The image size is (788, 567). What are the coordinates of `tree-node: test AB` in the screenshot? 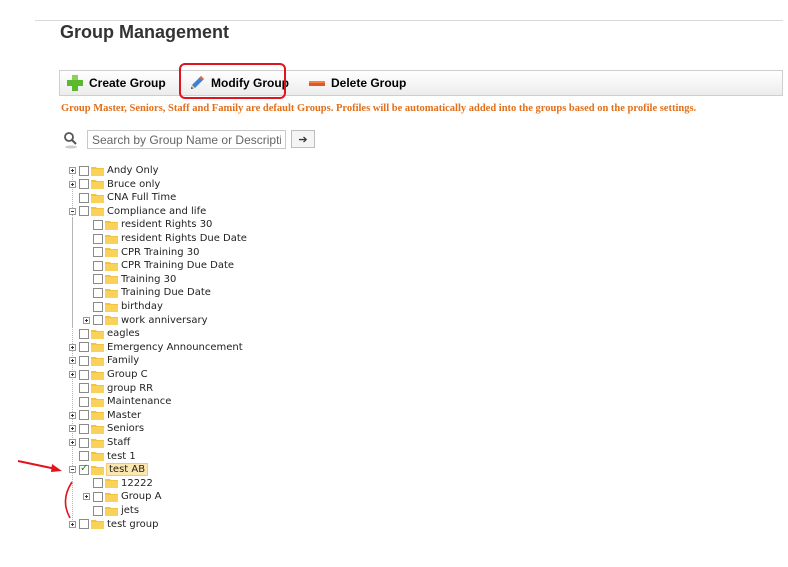 It's located at (109, 470).